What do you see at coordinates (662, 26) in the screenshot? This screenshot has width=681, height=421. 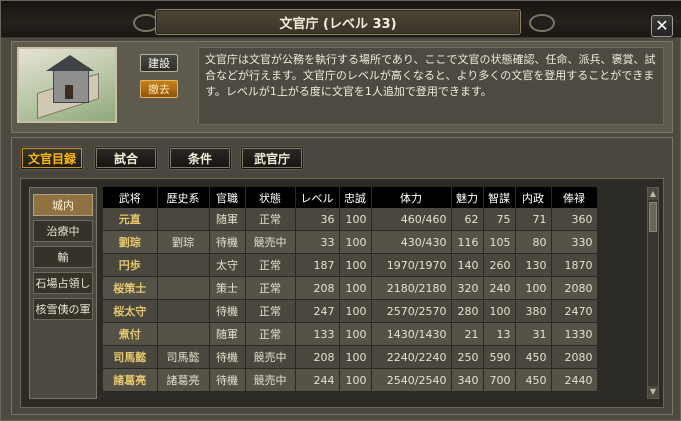 I see `close-button: ✕` at bounding box center [662, 26].